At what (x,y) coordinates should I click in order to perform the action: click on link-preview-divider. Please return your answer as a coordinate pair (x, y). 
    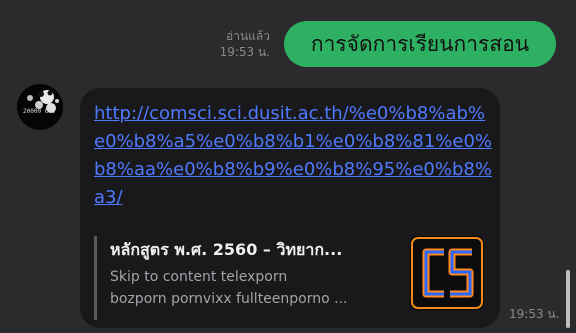
    Looking at the image, I should click on (95, 278).